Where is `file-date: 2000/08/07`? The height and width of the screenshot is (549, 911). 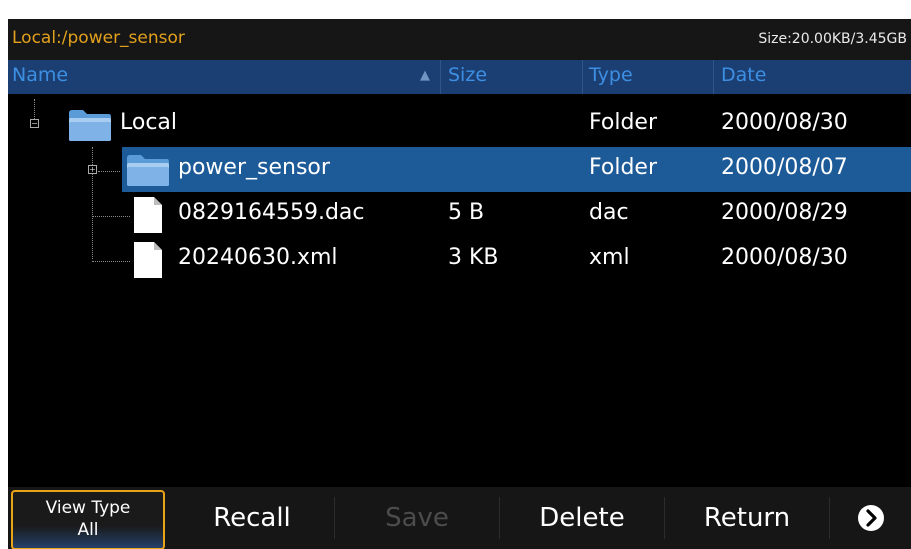 file-date: 2000/08/07 is located at coordinates (784, 167).